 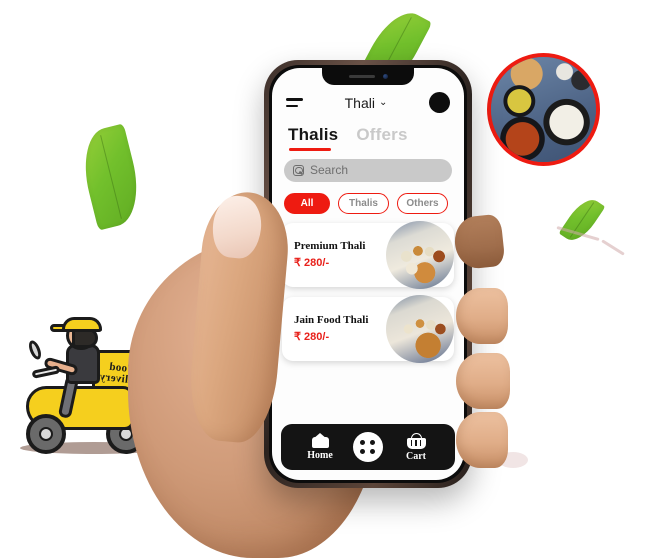 I want to click on leaf-decoration-left, so click(x=111, y=177).